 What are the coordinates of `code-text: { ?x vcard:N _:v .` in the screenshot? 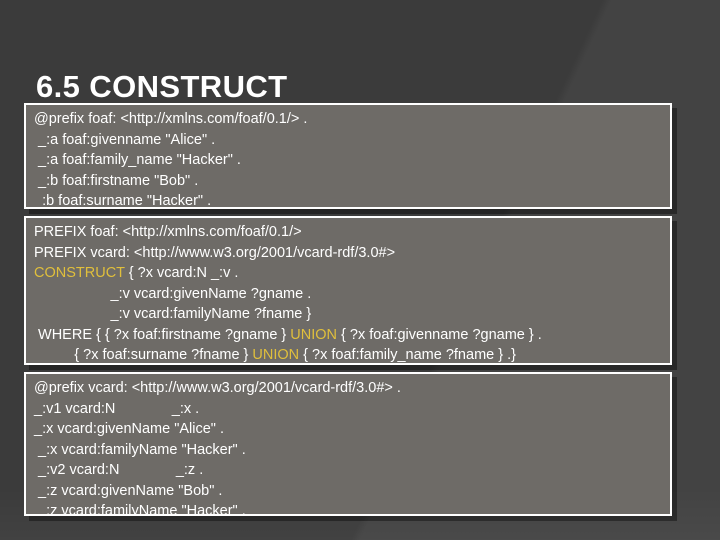 It's located at (181, 273).